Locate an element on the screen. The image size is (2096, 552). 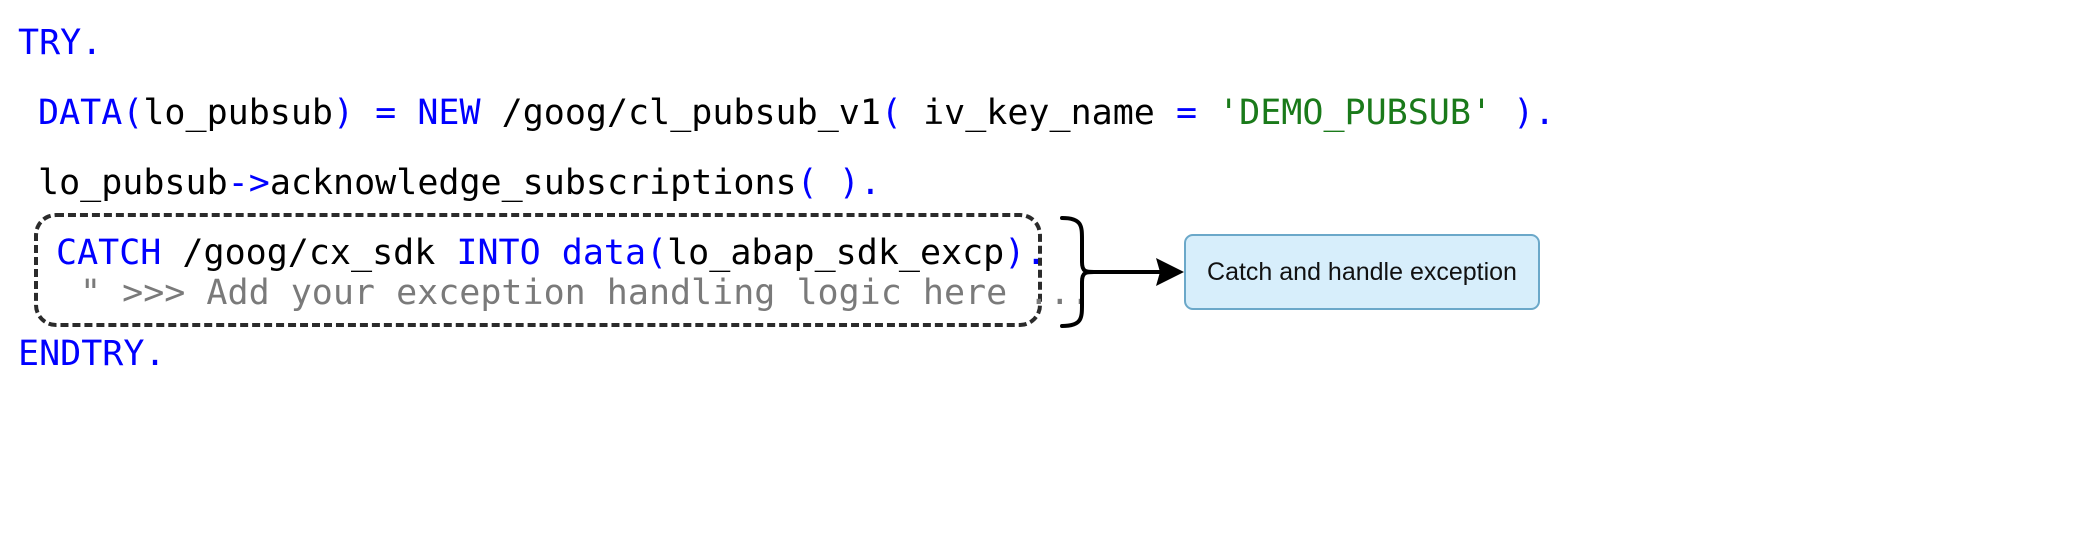
arrow-head-icon is located at coordinates (1170, 272).